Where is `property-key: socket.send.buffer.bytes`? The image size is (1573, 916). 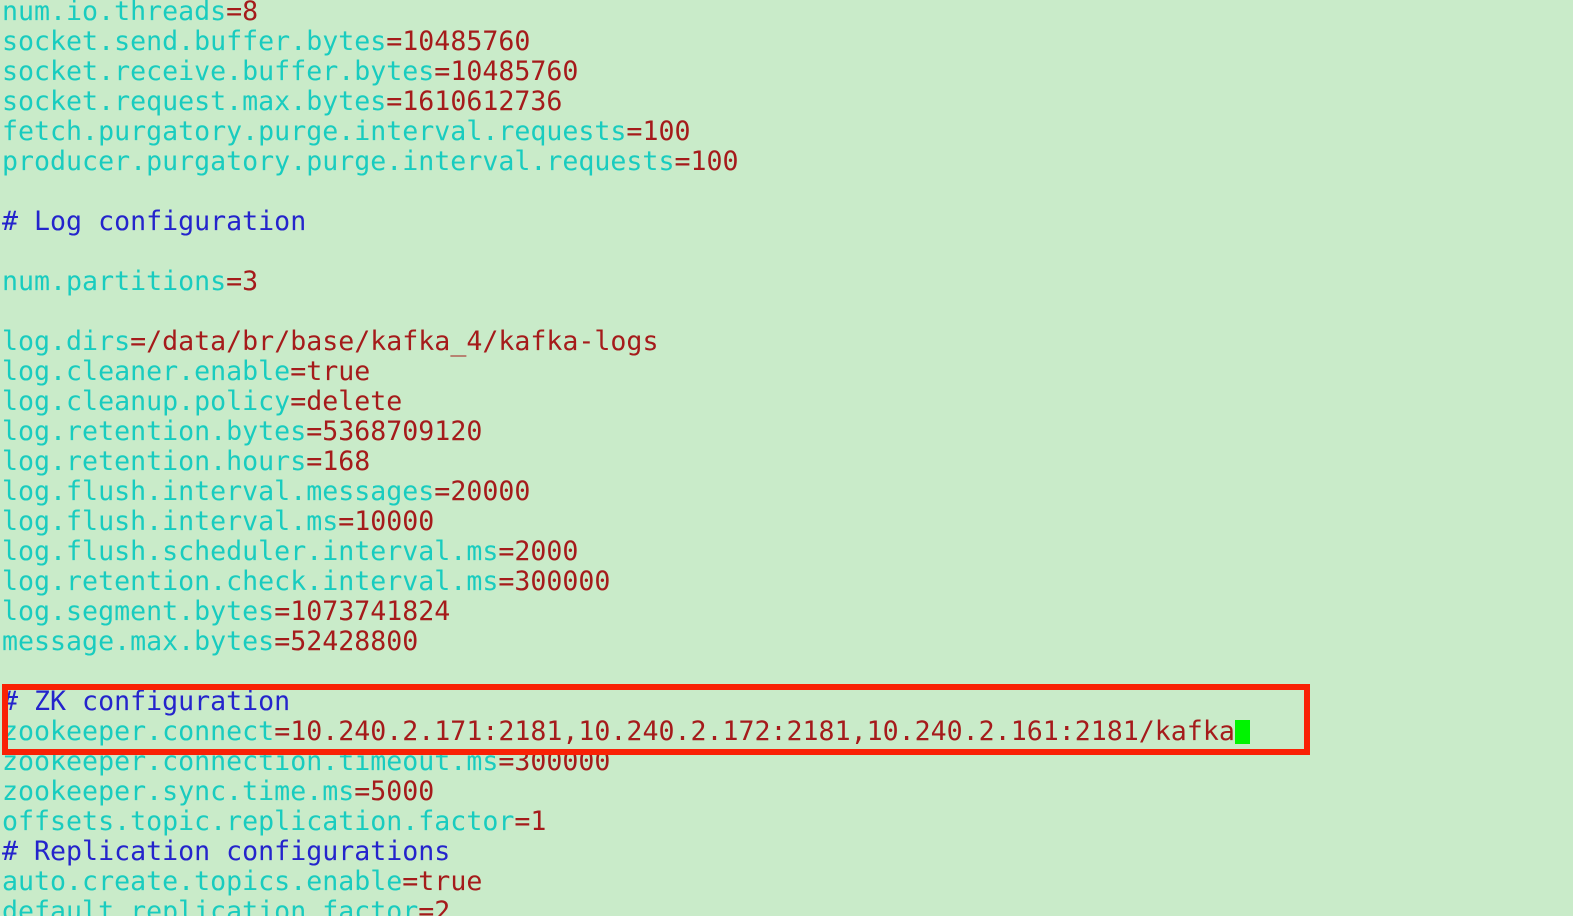
property-key: socket.send.buffer.bytes is located at coordinates (194, 41).